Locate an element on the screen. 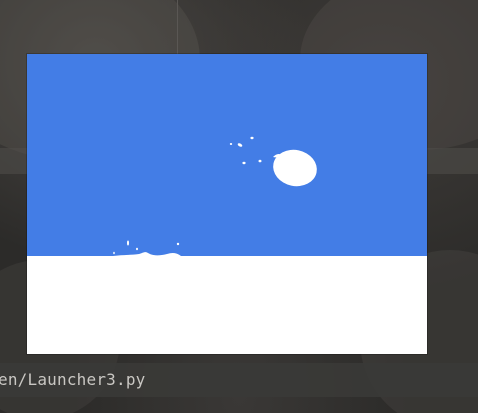 The image size is (478, 413). background-divider is located at coordinates (177, 27).